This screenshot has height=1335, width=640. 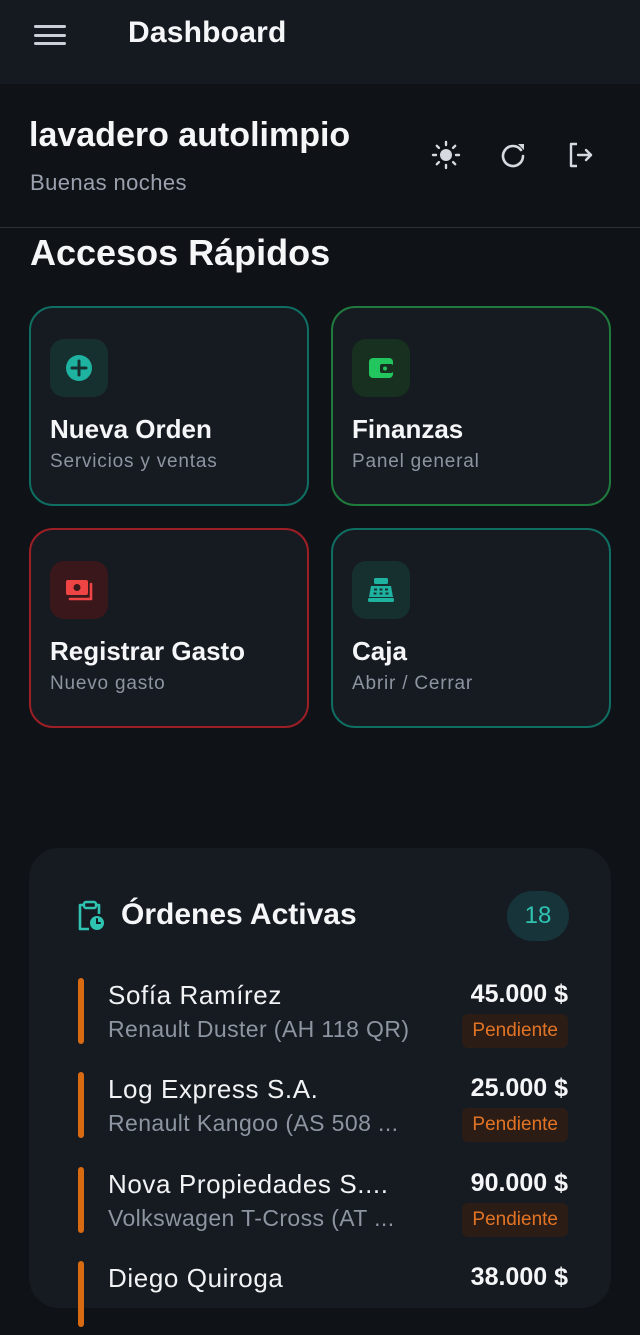 What do you see at coordinates (471, 406) in the screenshot?
I see `finances-card: Finanzas Panel general` at bounding box center [471, 406].